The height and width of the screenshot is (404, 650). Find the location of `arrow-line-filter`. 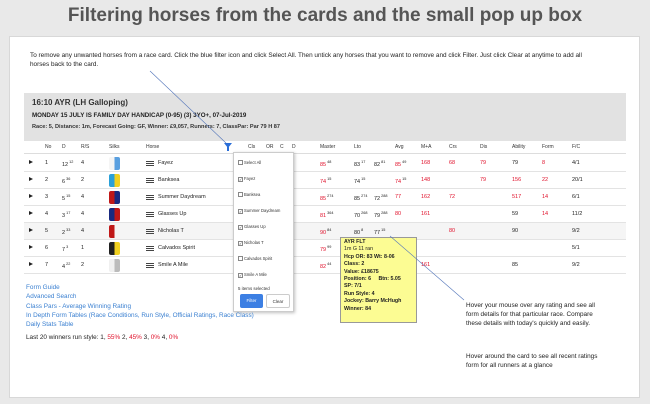

arrow-line-filter is located at coordinates (188, 107).